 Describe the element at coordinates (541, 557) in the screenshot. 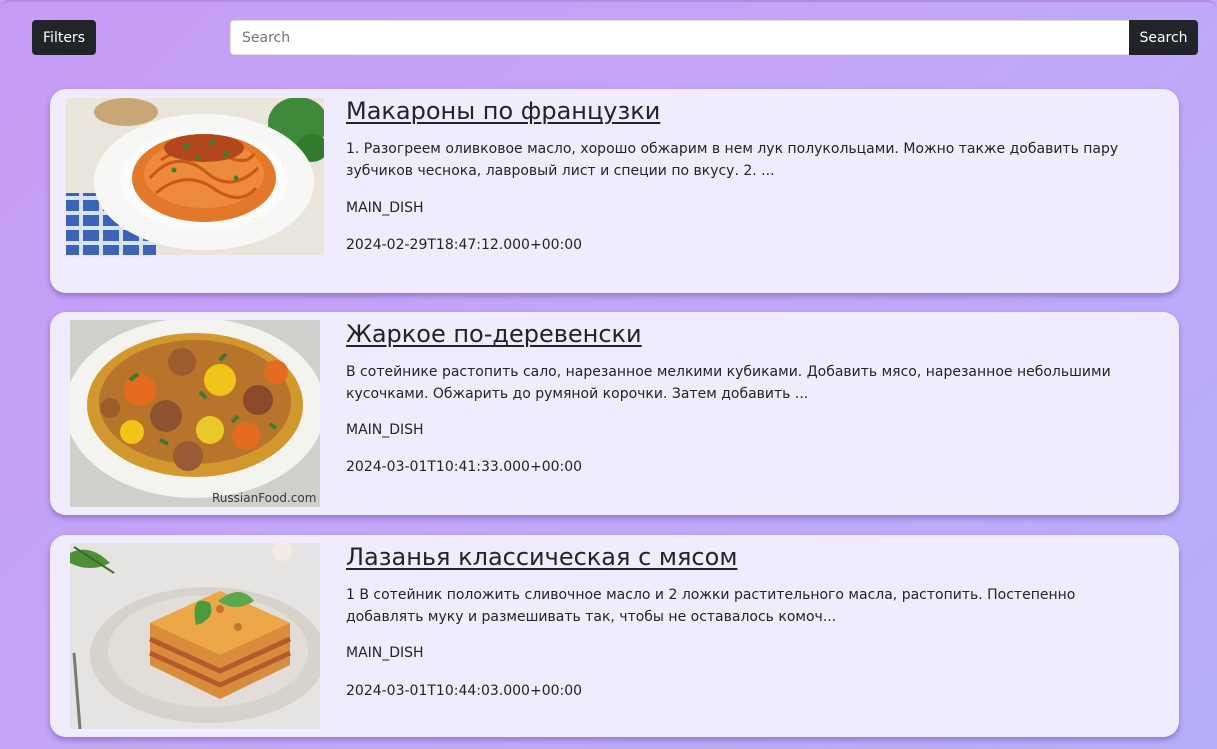

I see `recipe-title: Лазанья классическая с мясом` at that location.